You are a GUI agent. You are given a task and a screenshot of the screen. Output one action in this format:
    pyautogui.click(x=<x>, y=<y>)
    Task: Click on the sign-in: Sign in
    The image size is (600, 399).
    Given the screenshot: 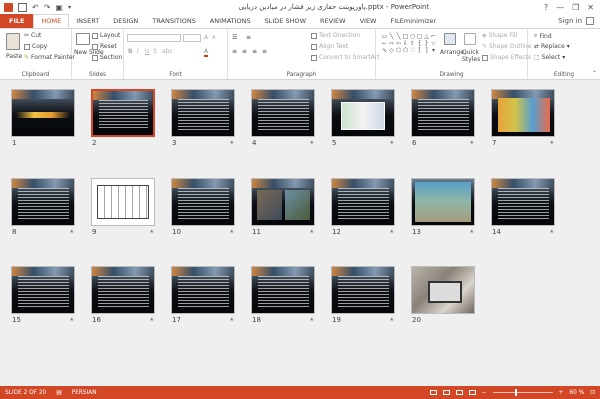 What is the action you would take?
    pyautogui.click(x=579, y=21)
    